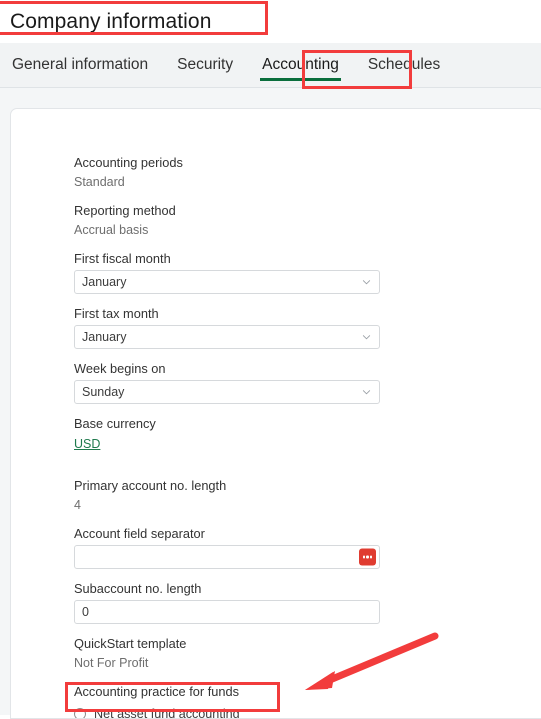 Image resolution: width=541 pixels, height=719 pixels. I want to click on field-first-fiscal-month: First fiscal month January, so click(229, 272).